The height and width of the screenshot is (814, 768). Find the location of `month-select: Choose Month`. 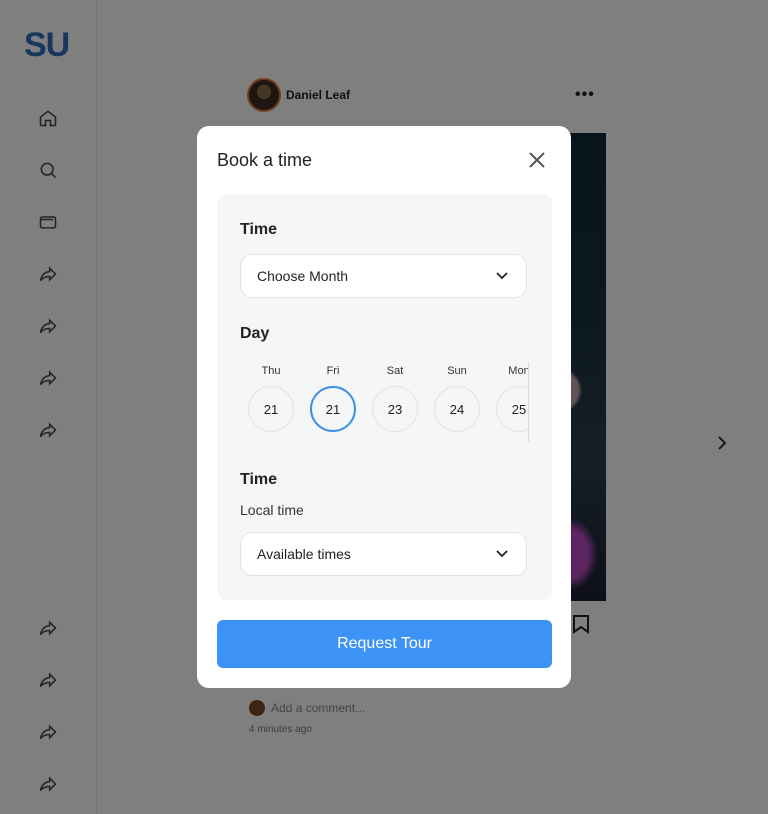

month-select: Choose Month is located at coordinates (383, 276).